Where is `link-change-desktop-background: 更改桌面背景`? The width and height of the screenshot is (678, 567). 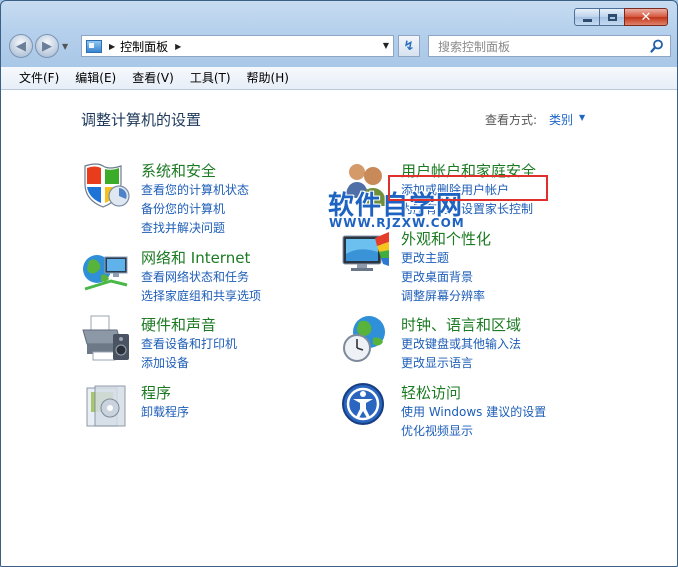
link-change-desktop-background: 更改桌面背景 is located at coordinates (437, 276).